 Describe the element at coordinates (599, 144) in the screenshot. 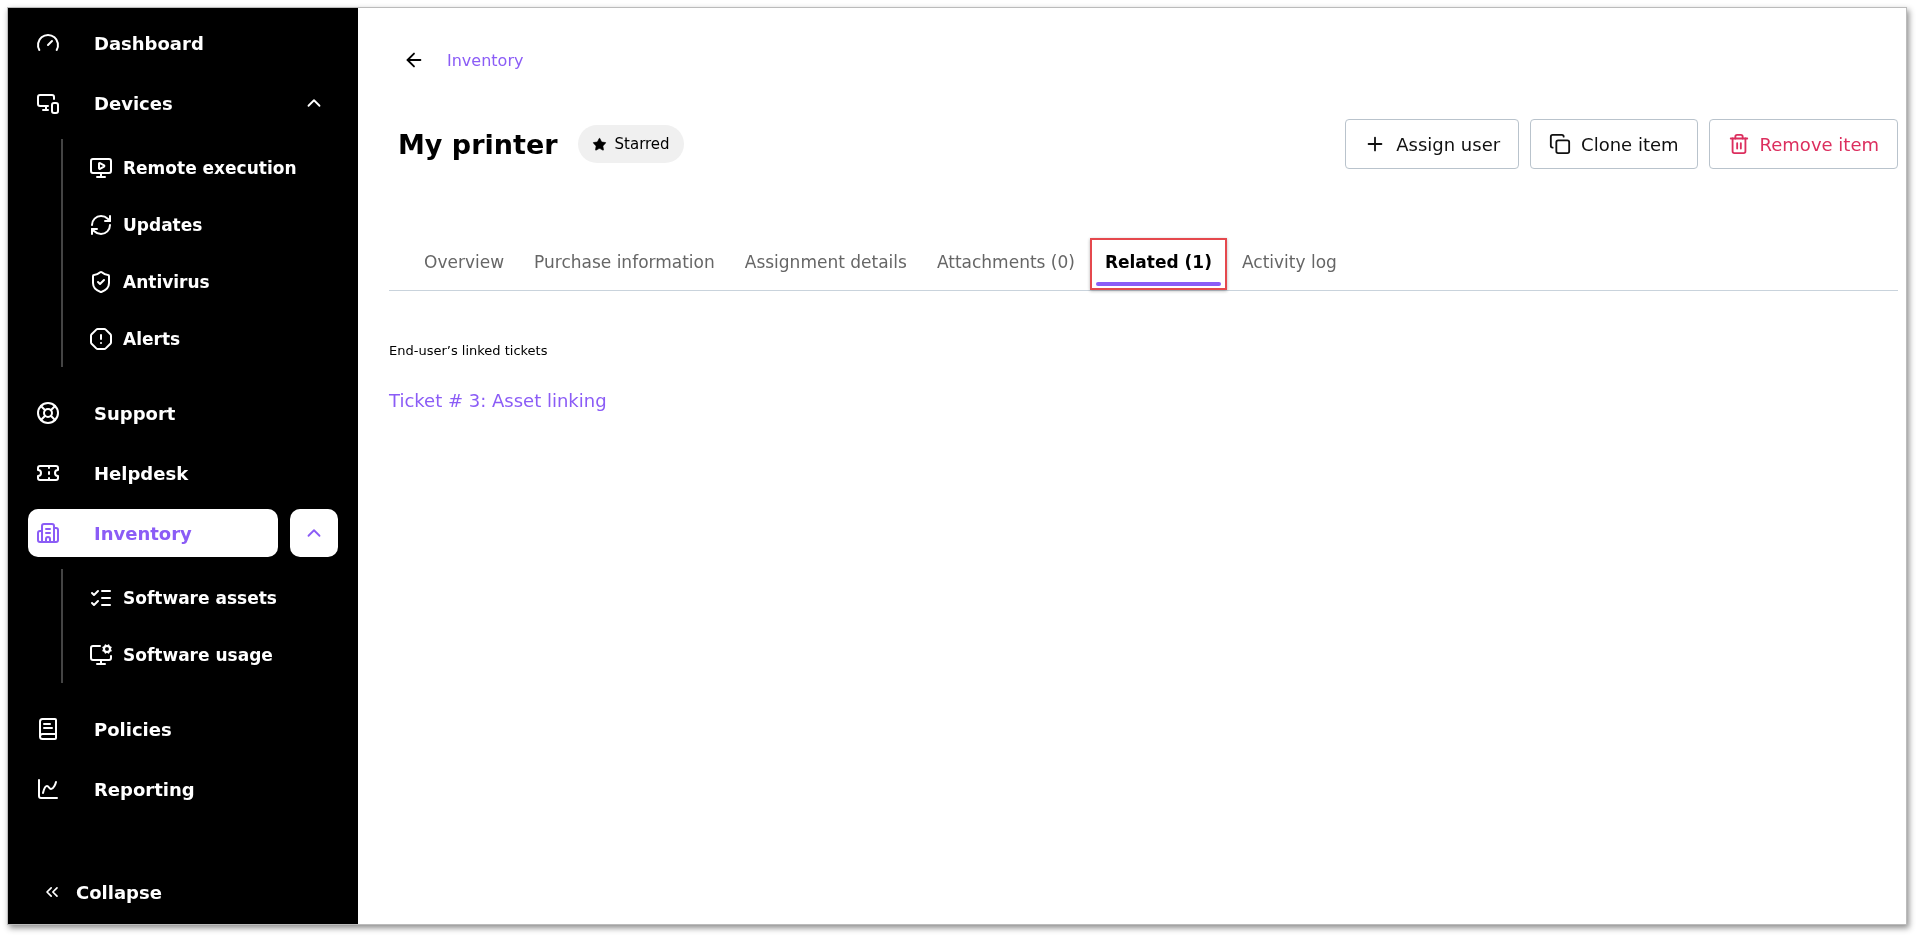

I see `star-icon` at that location.